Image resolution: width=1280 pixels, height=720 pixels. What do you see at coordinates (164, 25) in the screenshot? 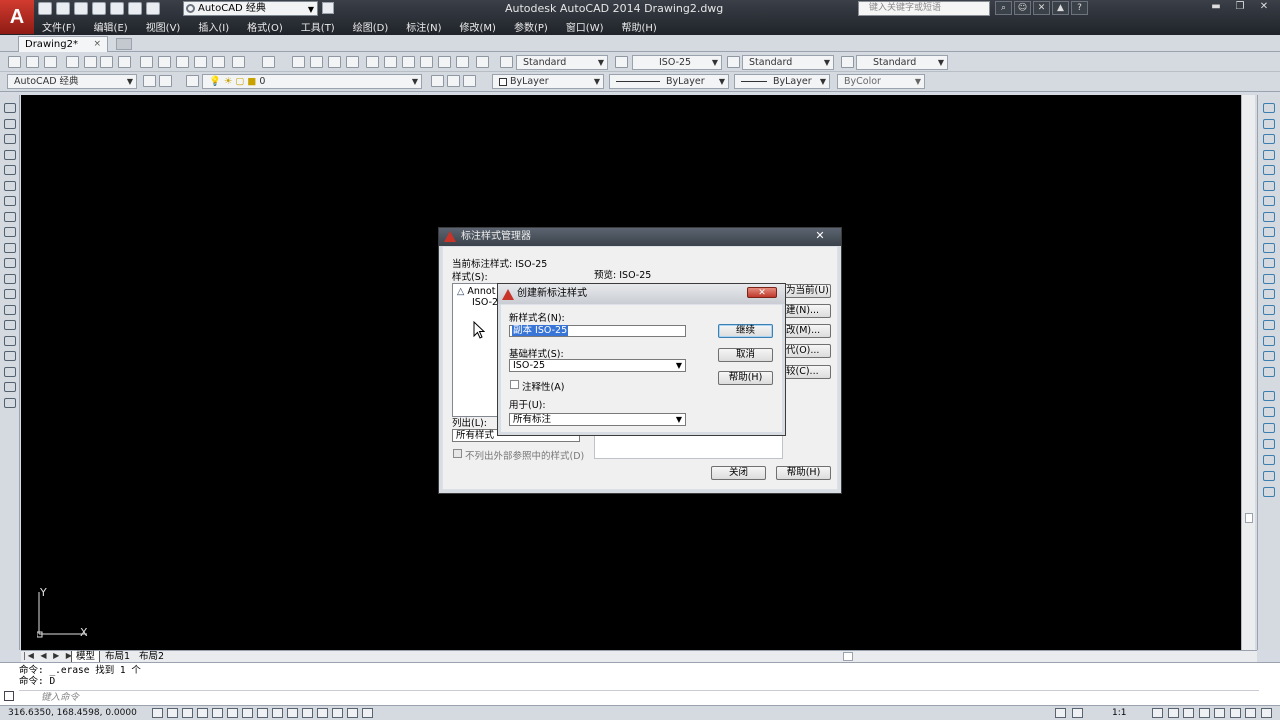
I see `menu-item: 视图(V)` at bounding box center [164, 25].